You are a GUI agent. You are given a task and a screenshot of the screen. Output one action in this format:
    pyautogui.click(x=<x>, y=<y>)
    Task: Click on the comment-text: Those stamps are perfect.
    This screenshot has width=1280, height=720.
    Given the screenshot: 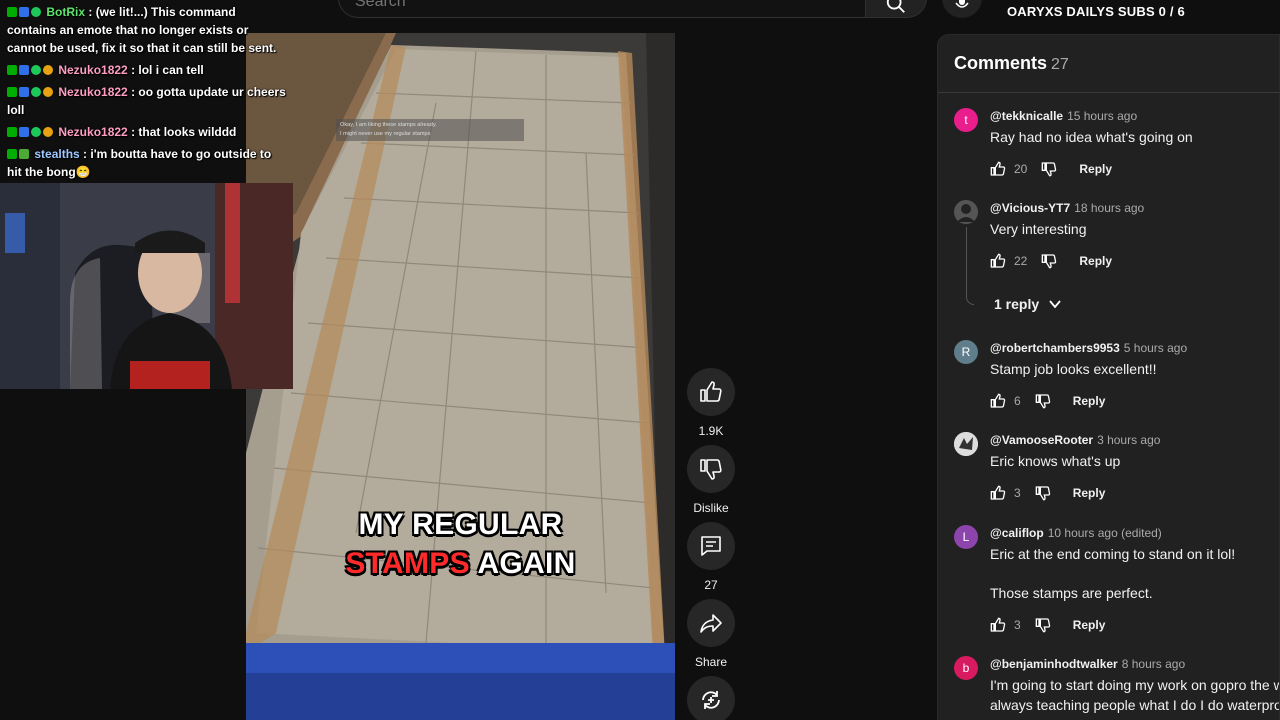 What is the action you would take?
    pyautogui.click(x=1071, y=593)
    